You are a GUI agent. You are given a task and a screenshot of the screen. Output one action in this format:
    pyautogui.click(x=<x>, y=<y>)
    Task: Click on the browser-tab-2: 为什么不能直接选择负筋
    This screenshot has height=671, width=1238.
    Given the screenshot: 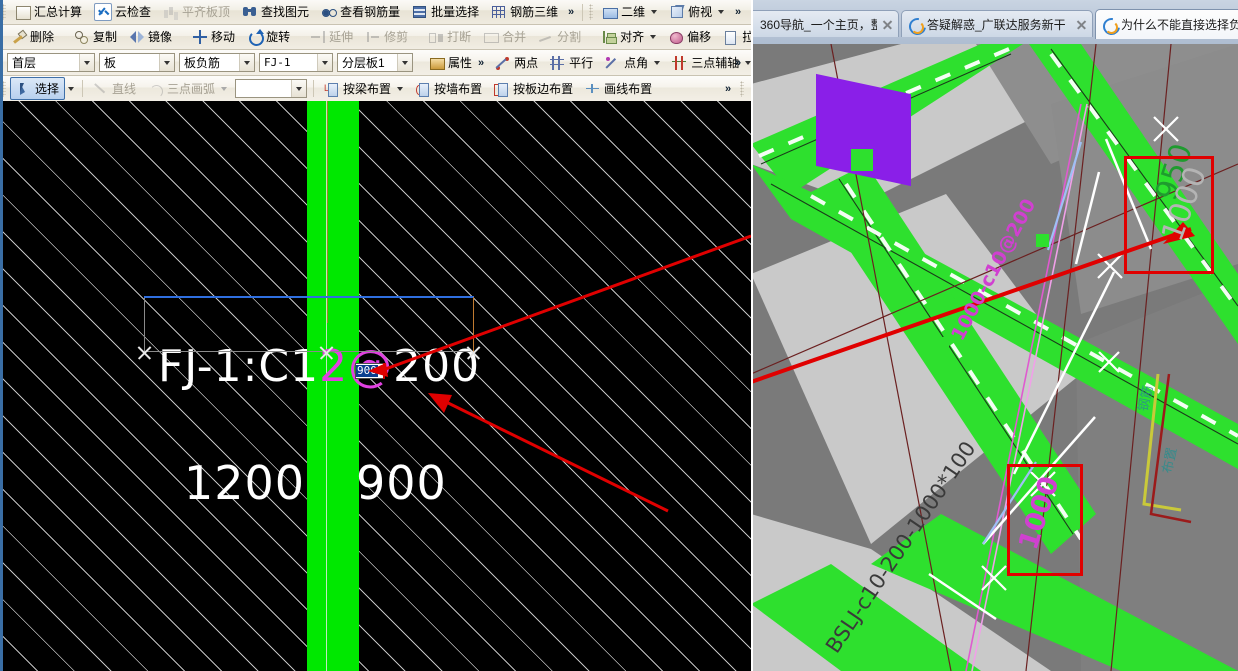 What is the action you would take?
    pyautogui.click(x=1166, y=24)
    